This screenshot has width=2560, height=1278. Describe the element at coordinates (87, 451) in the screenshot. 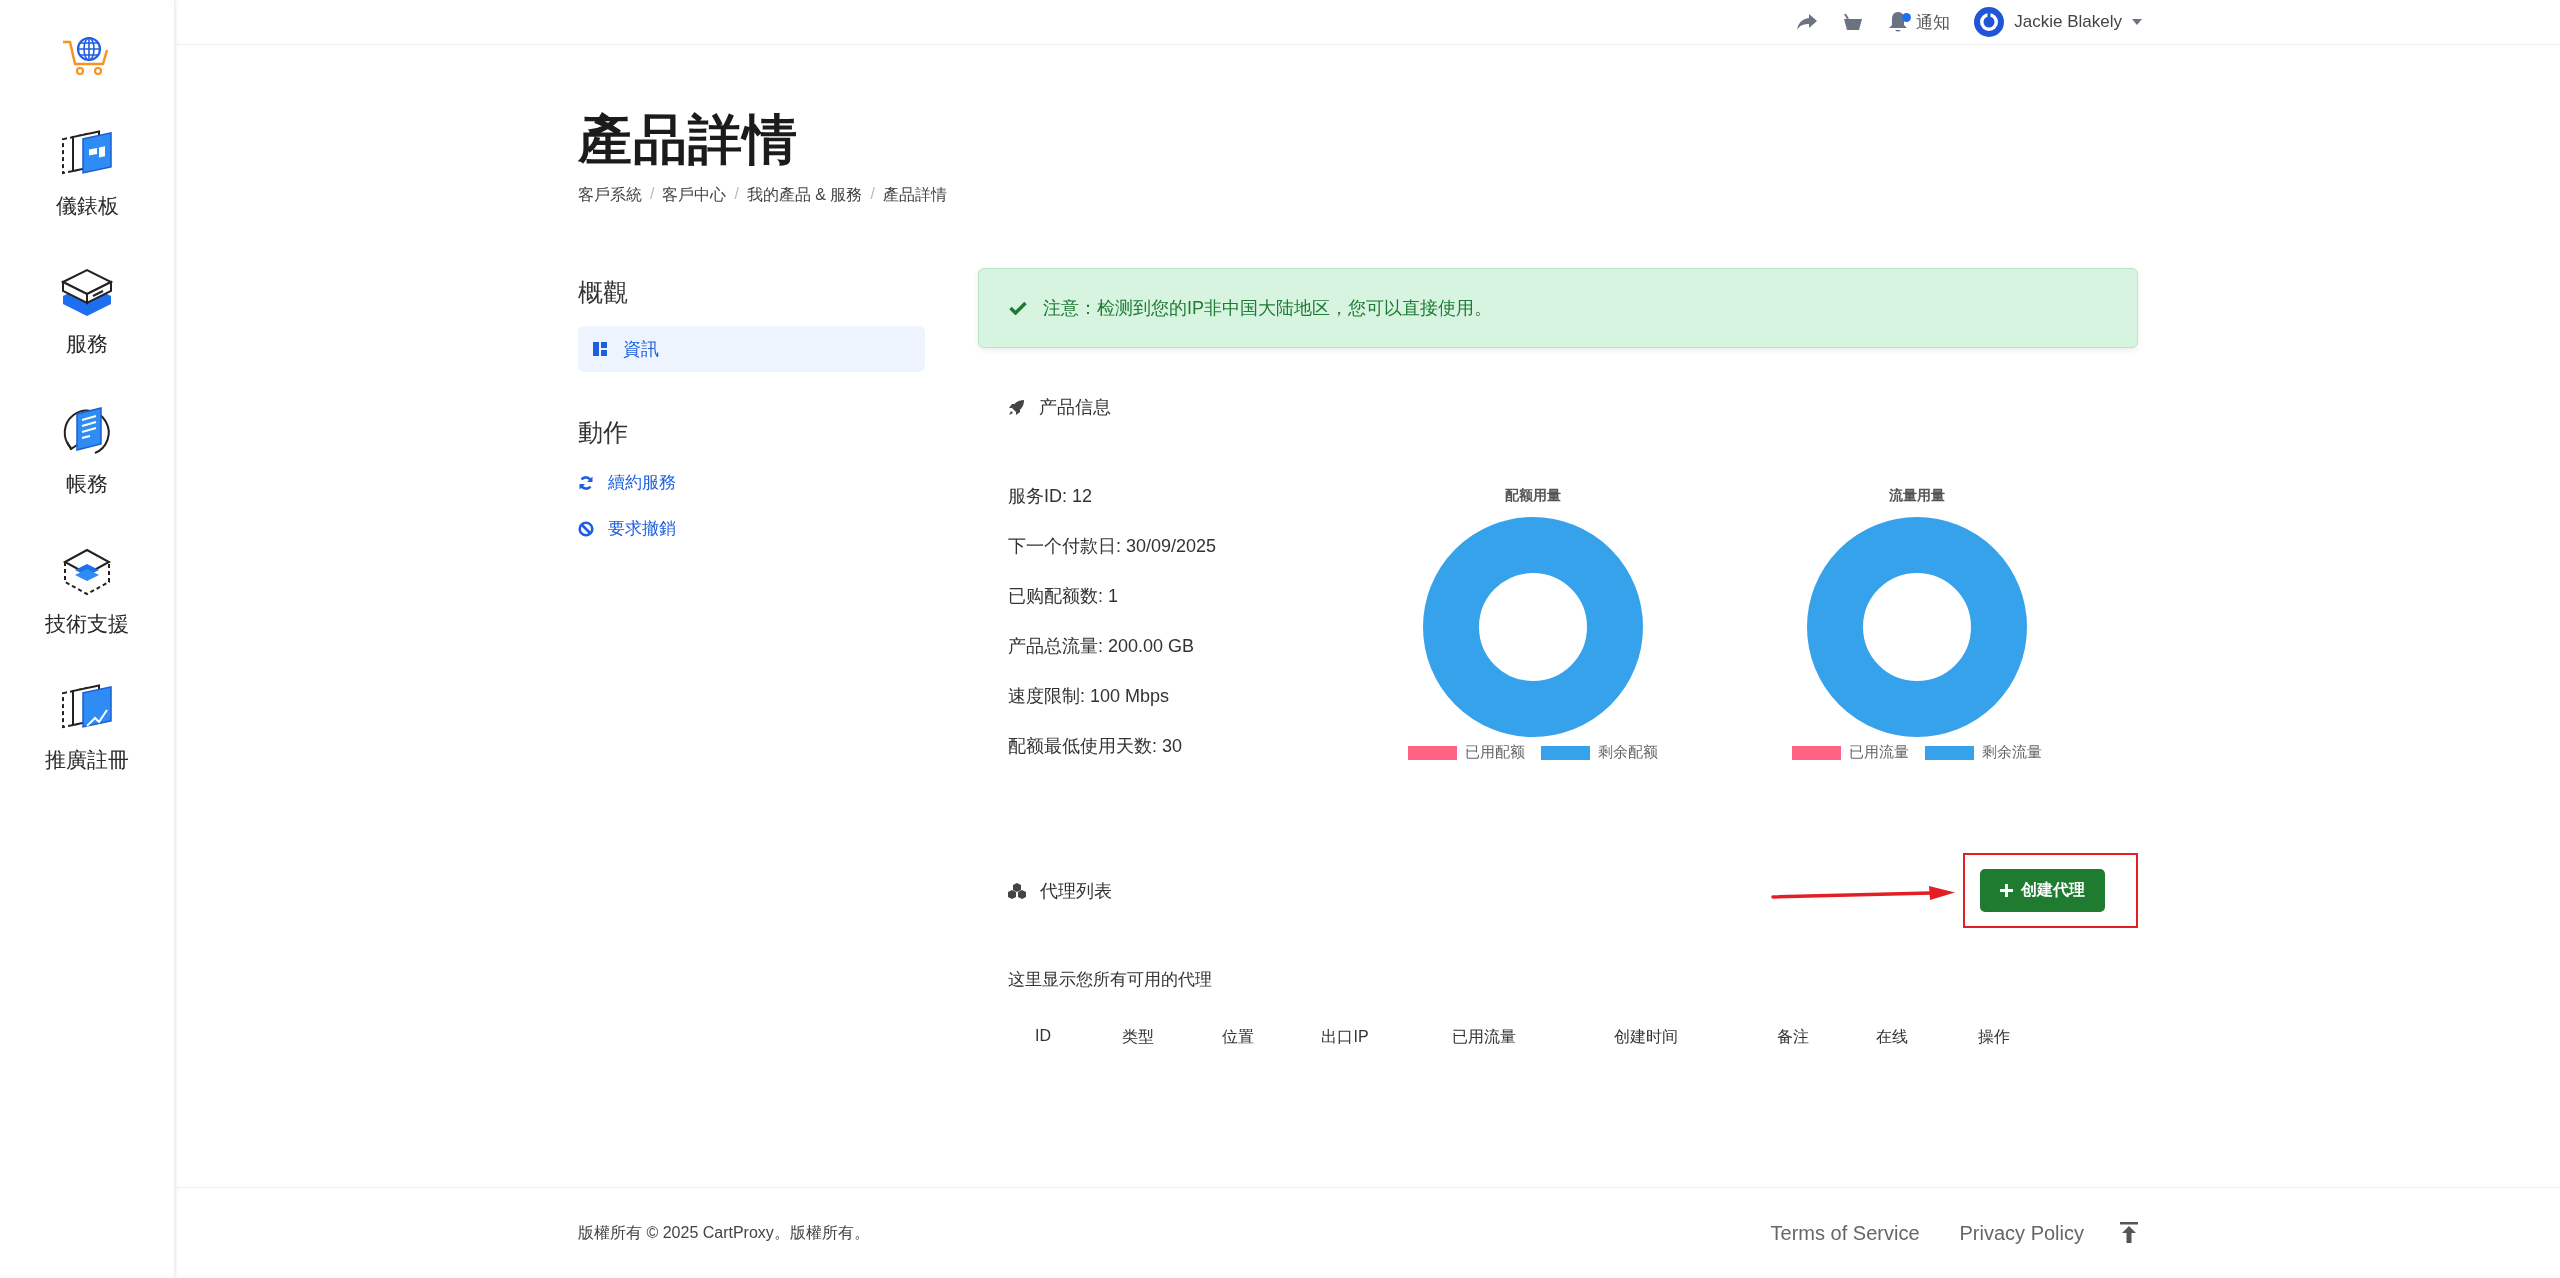

I see `sidebar-item: 帳務` at that location.